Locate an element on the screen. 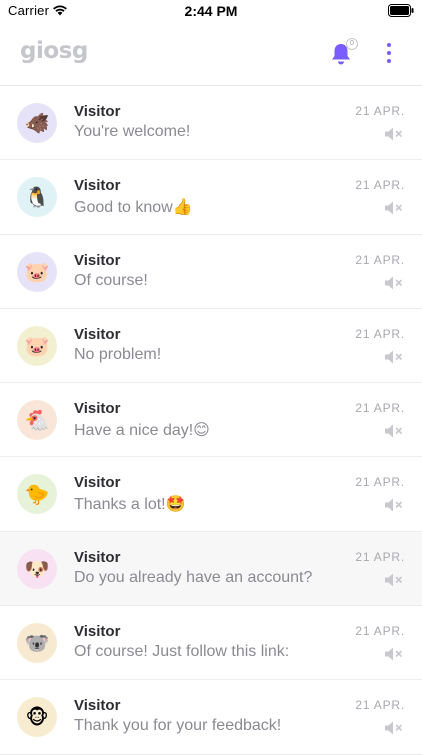 The width and height of the screenshot is (422, 755). last-message: Do you already have an account? is located at coordinates (193, 577).